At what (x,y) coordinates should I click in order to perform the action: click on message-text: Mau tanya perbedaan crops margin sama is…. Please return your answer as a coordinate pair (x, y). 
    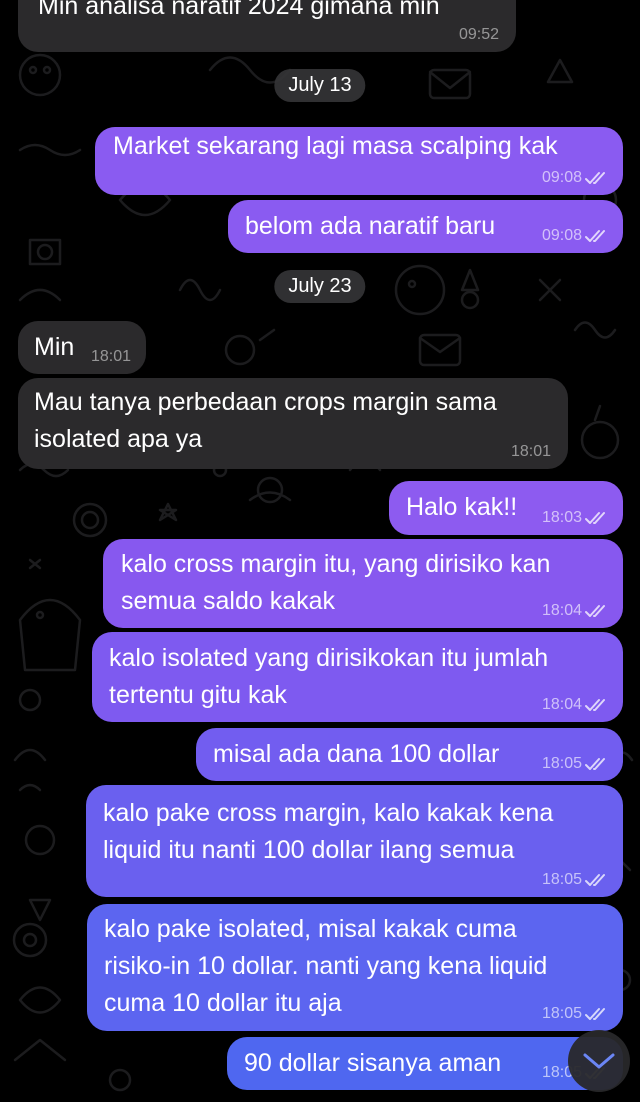
    Looking at the image, I should click on (265, 420).